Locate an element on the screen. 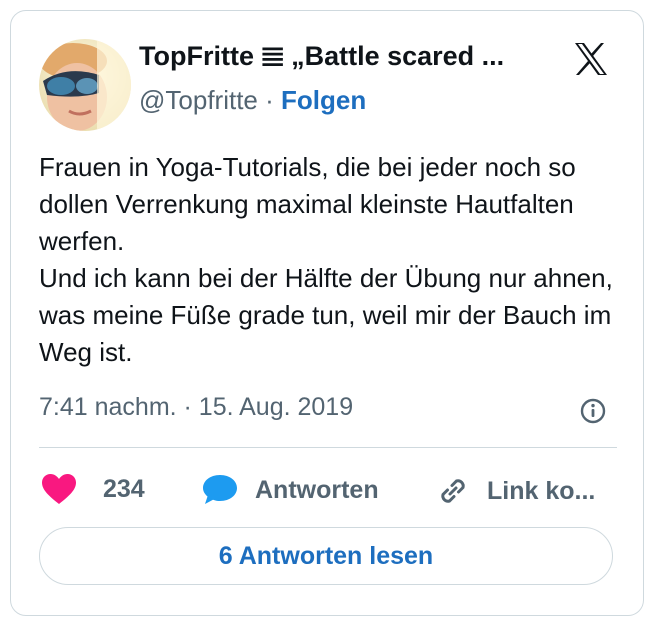  handle-row: @Topfritte · Folgen is located at coordinates (252, 100).